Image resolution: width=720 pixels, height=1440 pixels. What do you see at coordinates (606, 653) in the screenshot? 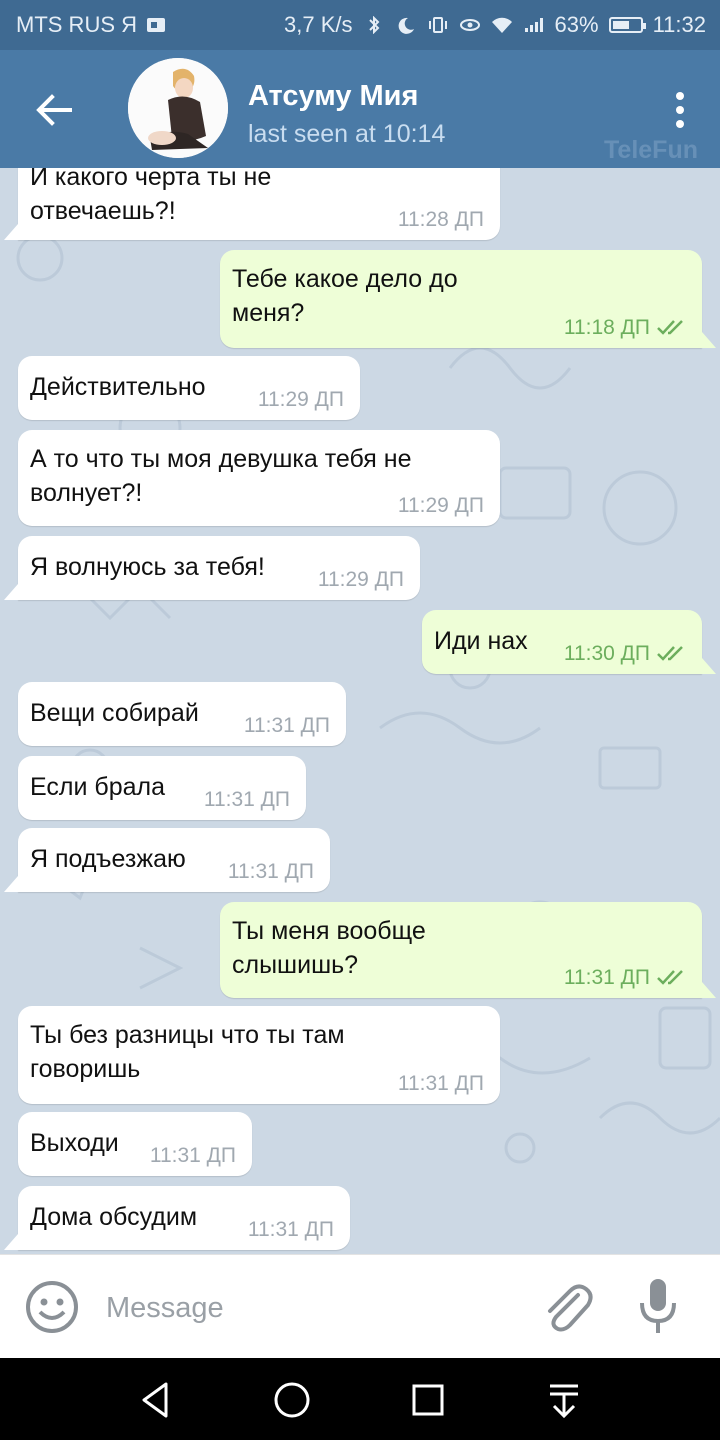
I see `message-time: 11:30 ДП` at bounding box center [606, 653].